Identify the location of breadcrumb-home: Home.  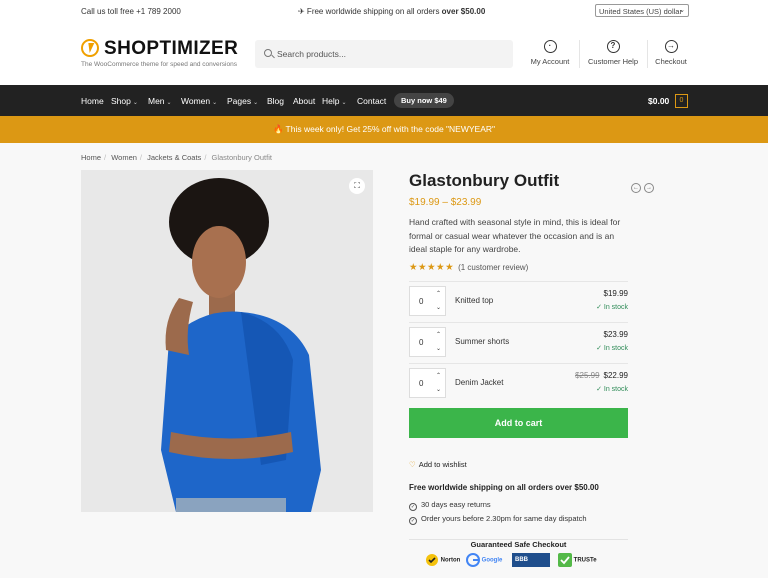
(91, 157).